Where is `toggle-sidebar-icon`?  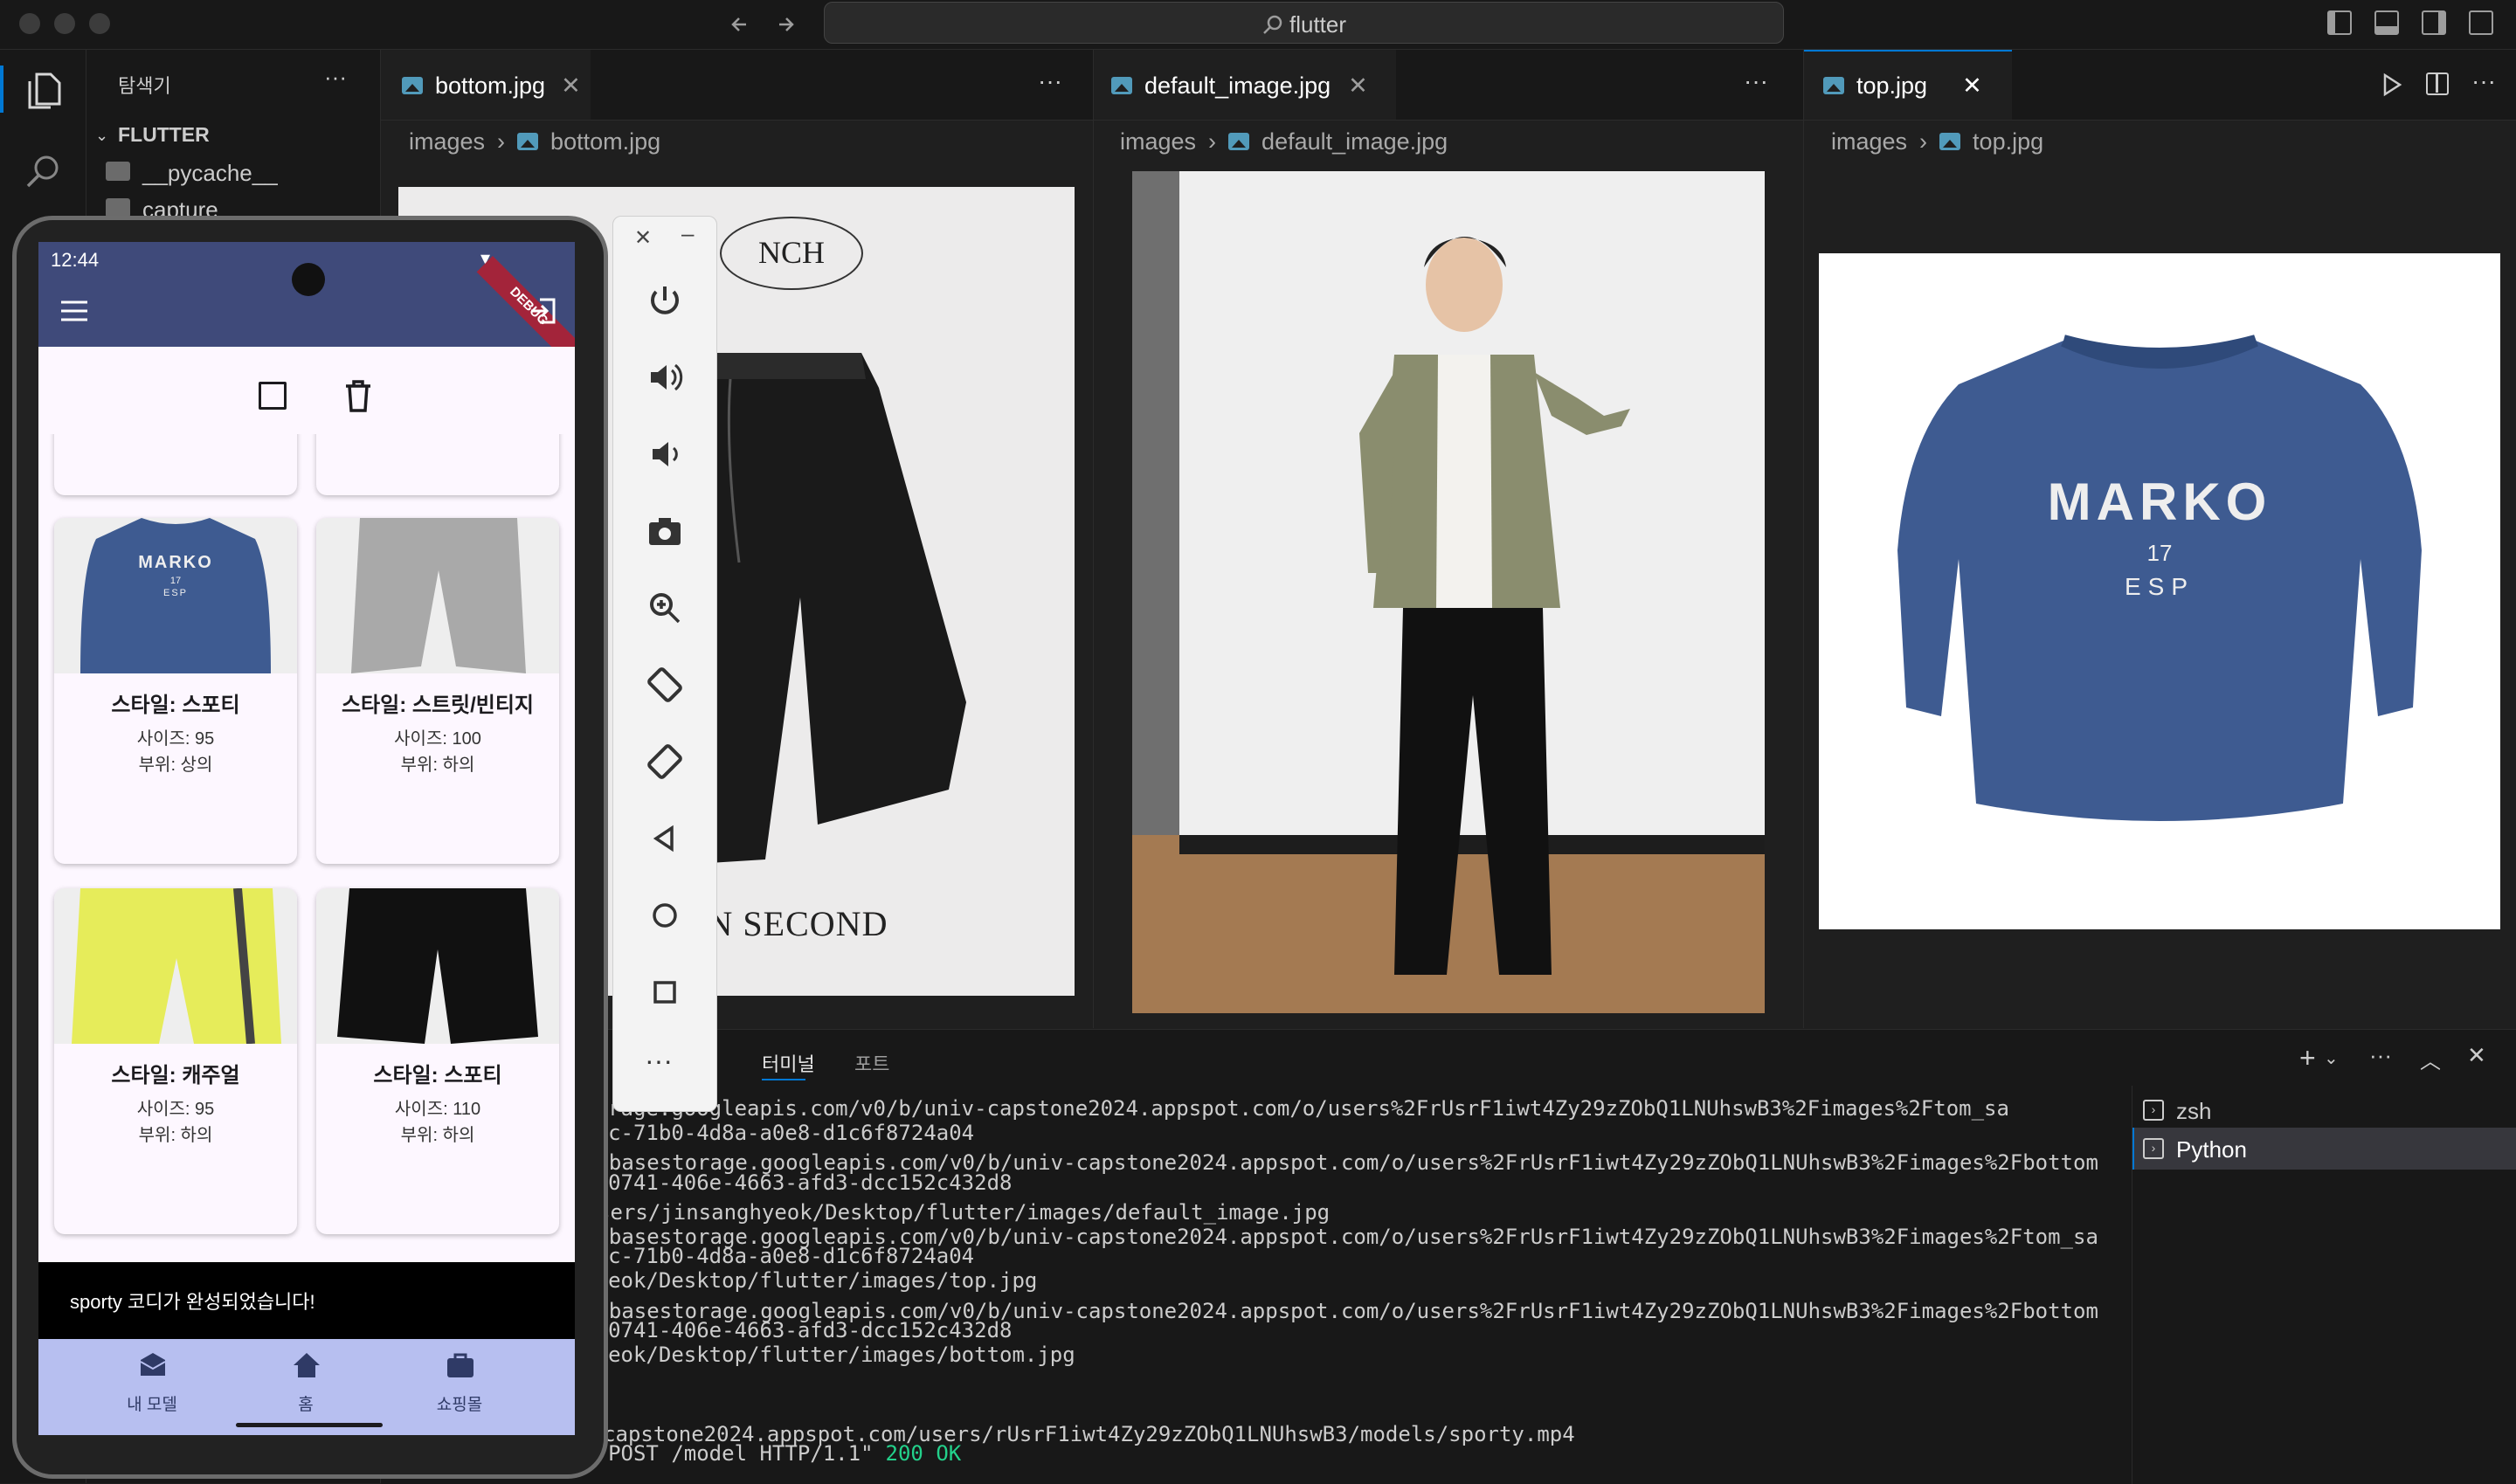 toggle-sidebar-icon is located at coordinates (2339, 22).